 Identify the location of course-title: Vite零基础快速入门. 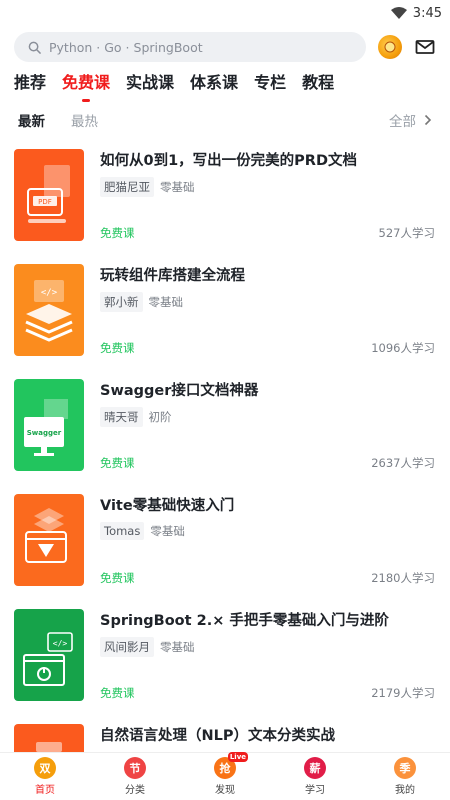
(167, 506).